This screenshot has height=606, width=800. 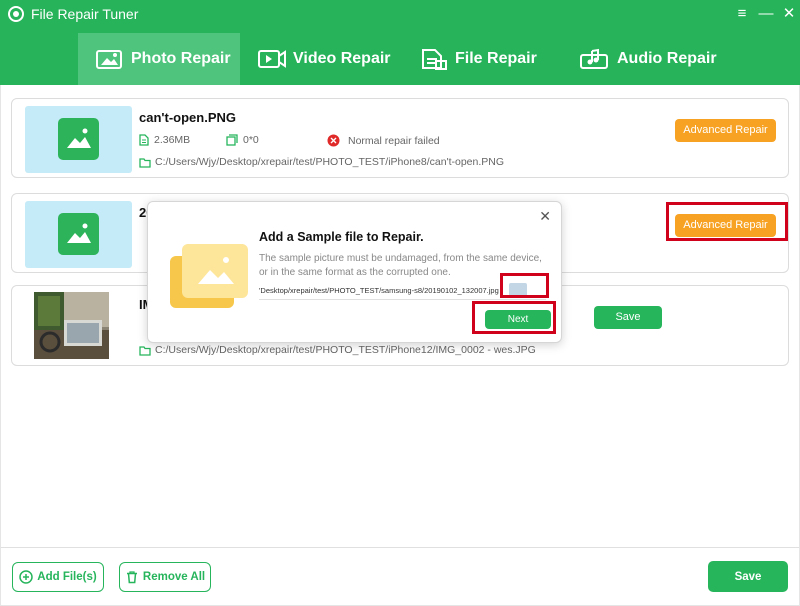 I want to click on save-button: Save, so click(x=628, y=317).